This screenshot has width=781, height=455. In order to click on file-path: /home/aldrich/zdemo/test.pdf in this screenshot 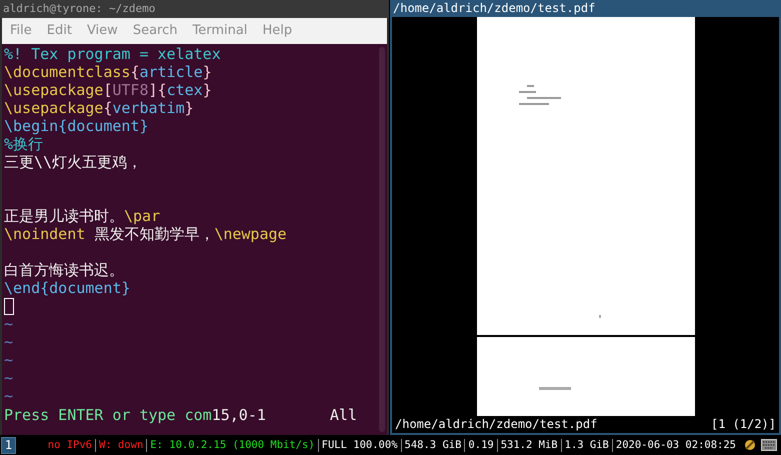, I will do `click(496, 424)`.